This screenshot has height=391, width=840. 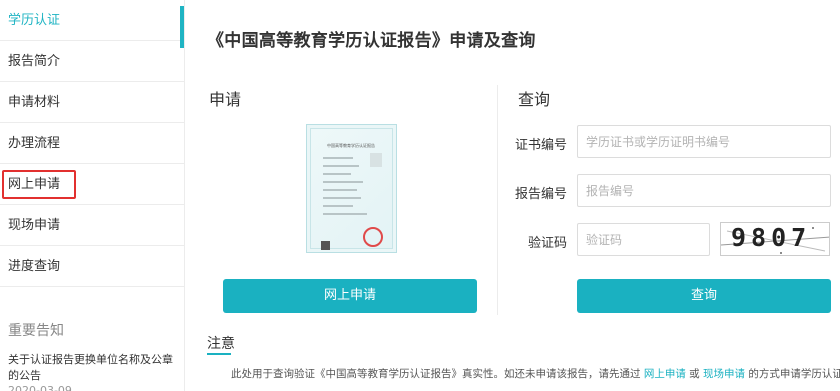 I want to click on highlight-box, so click(x=39, y=184).